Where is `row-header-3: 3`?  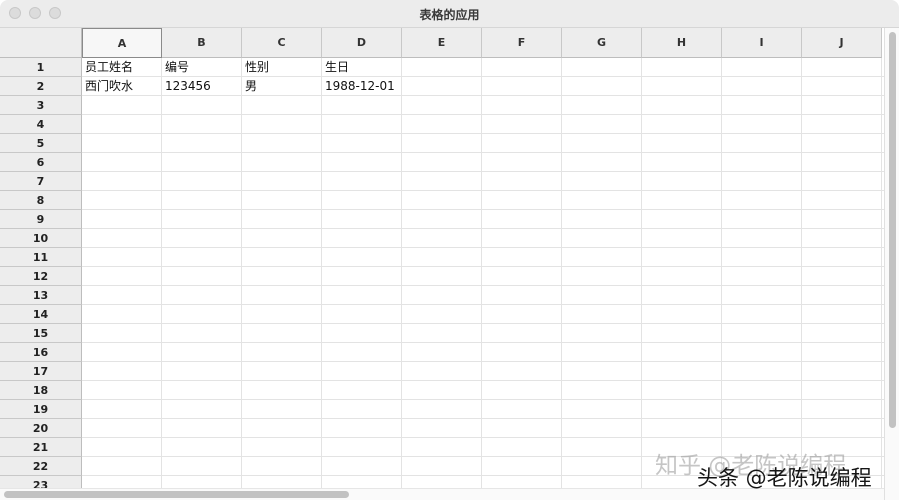
row-header-3: 3 is located at coordinates (41, 105).